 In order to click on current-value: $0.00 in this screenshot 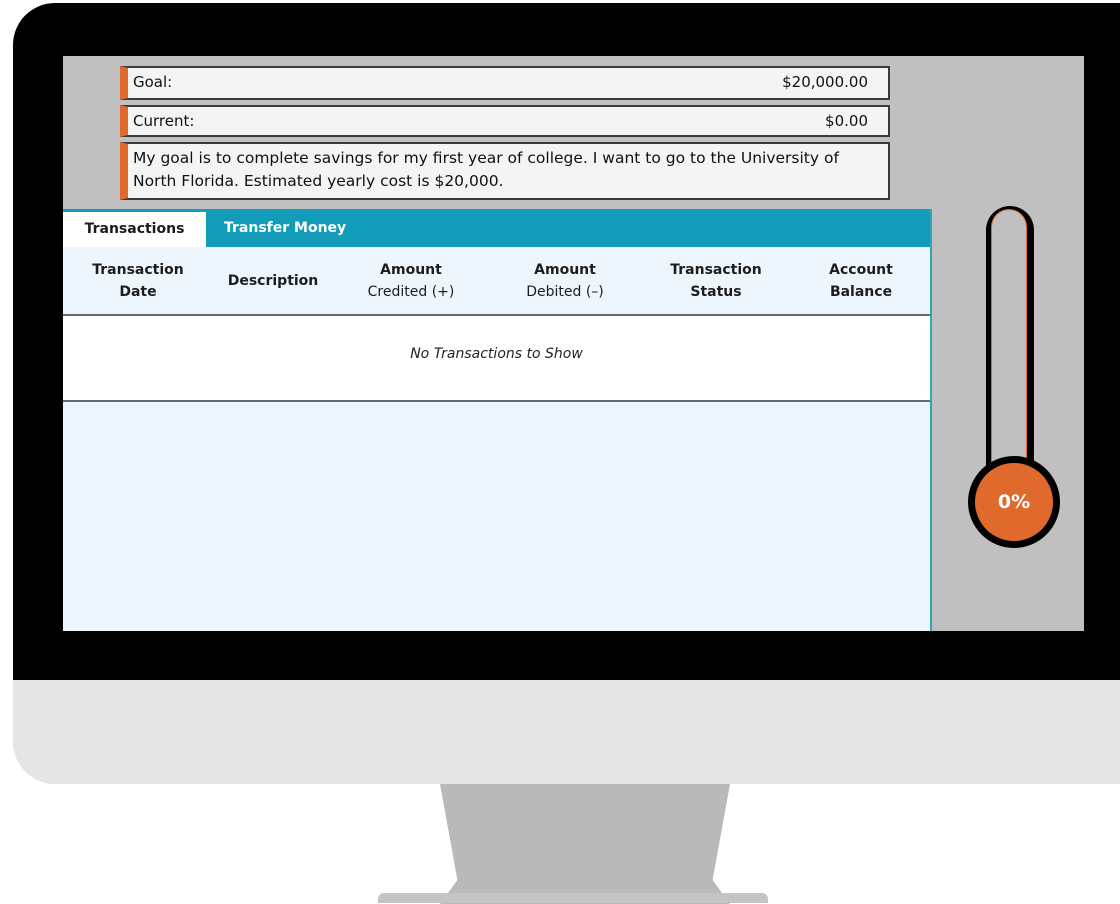, I will do `click(846, 121)`.